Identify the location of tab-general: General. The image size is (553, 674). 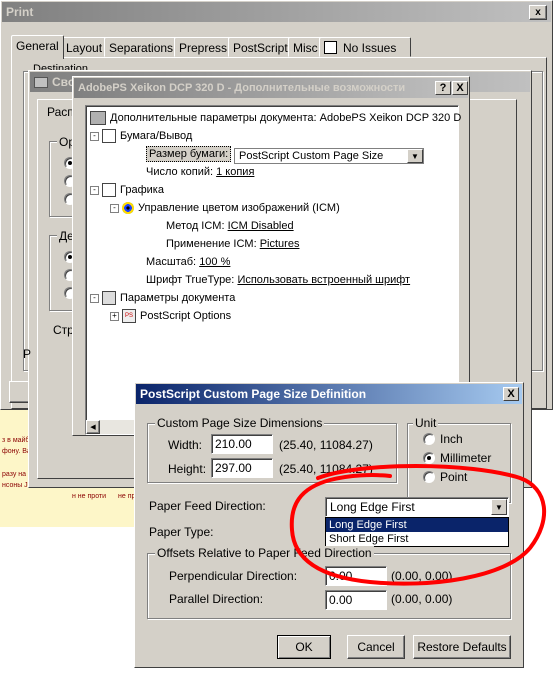
(37, 47).